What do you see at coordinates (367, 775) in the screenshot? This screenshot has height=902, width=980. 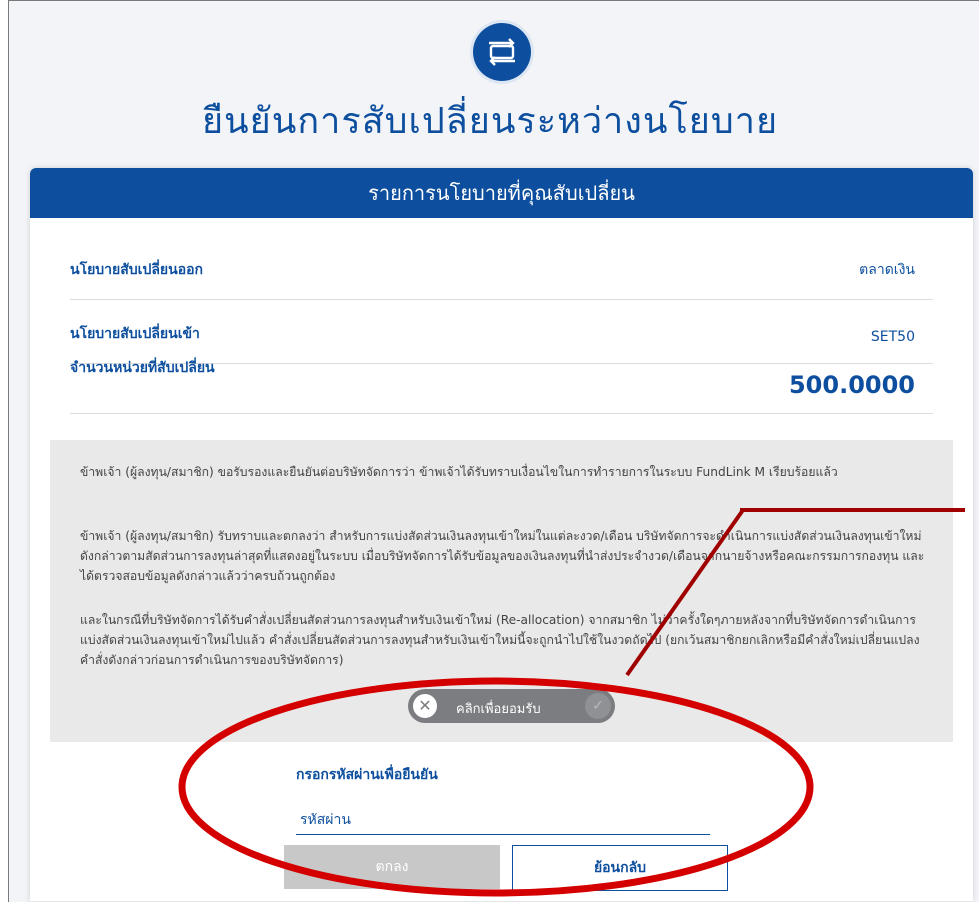 I see `password-label: กรอกรหัสผ่านเพื่อยืนยัน` at bounding box center [367, 775].